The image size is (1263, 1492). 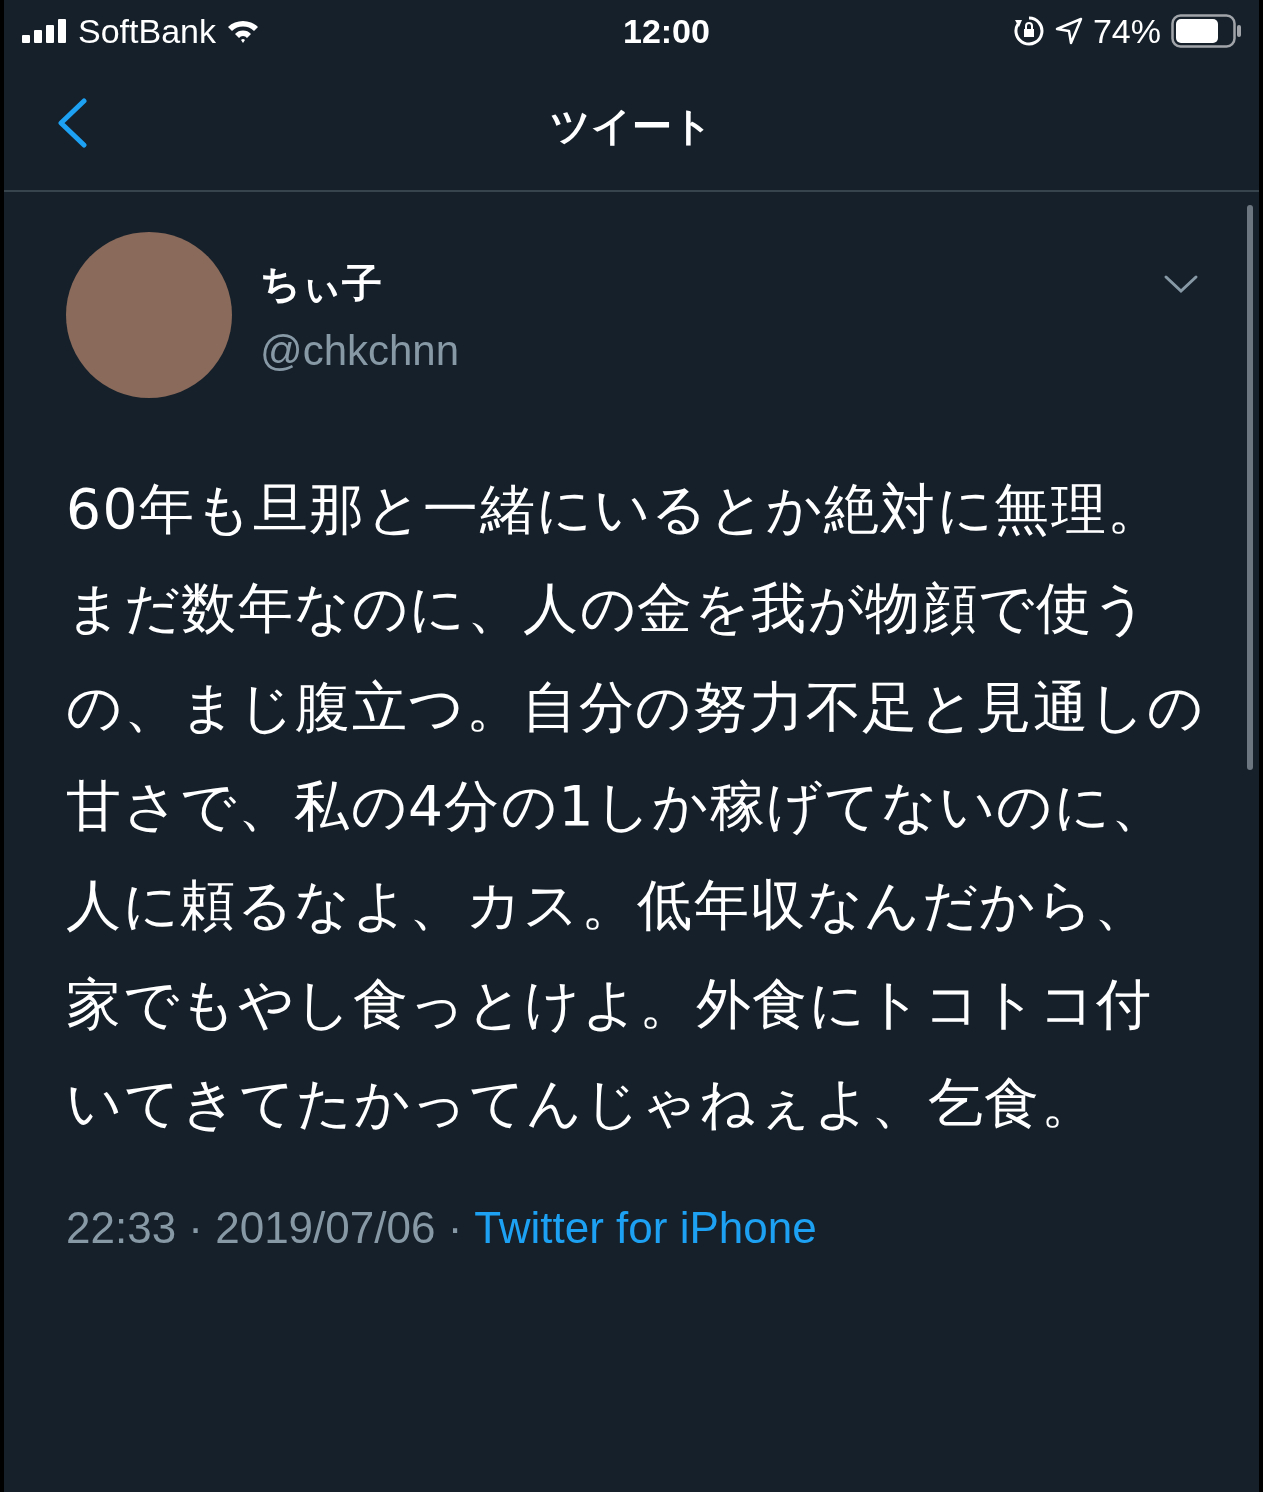 What do you see at coordinates (1028, 31) in the screenshot?
I see `rotation-lock-icon` at bounding box center [1028, 31].